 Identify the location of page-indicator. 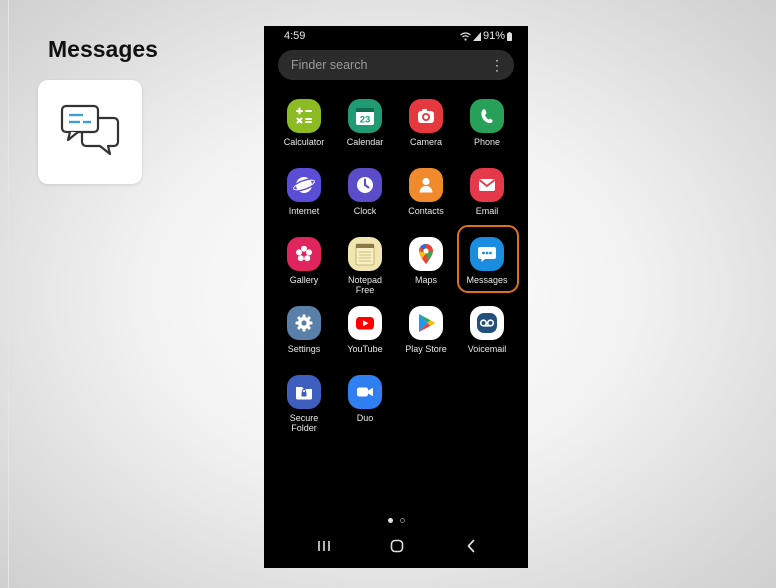
(396, 520).